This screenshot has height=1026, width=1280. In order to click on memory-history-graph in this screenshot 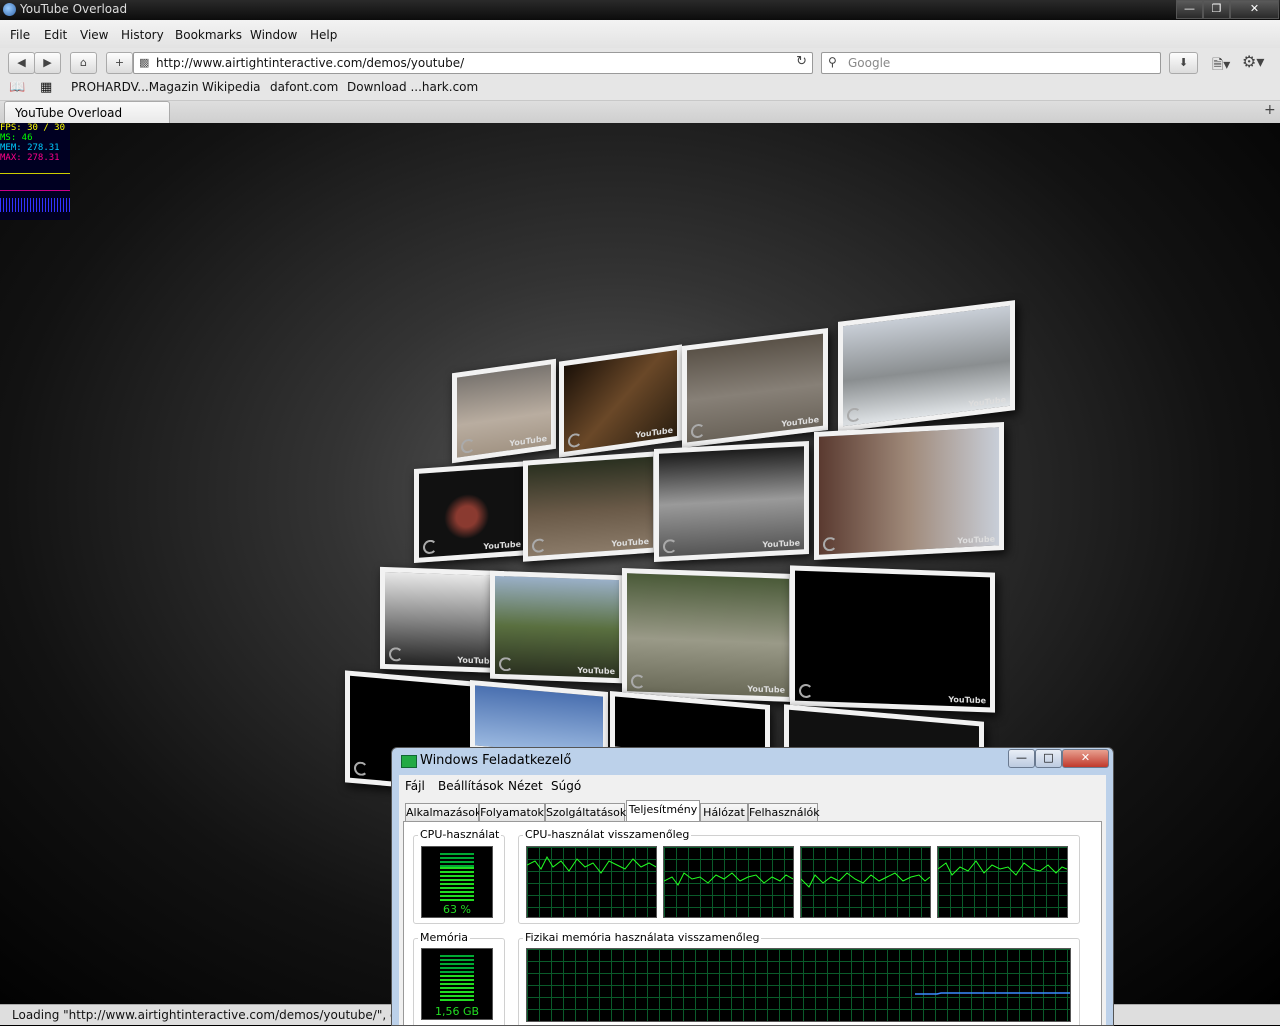, I will do `click(798, 985)`.